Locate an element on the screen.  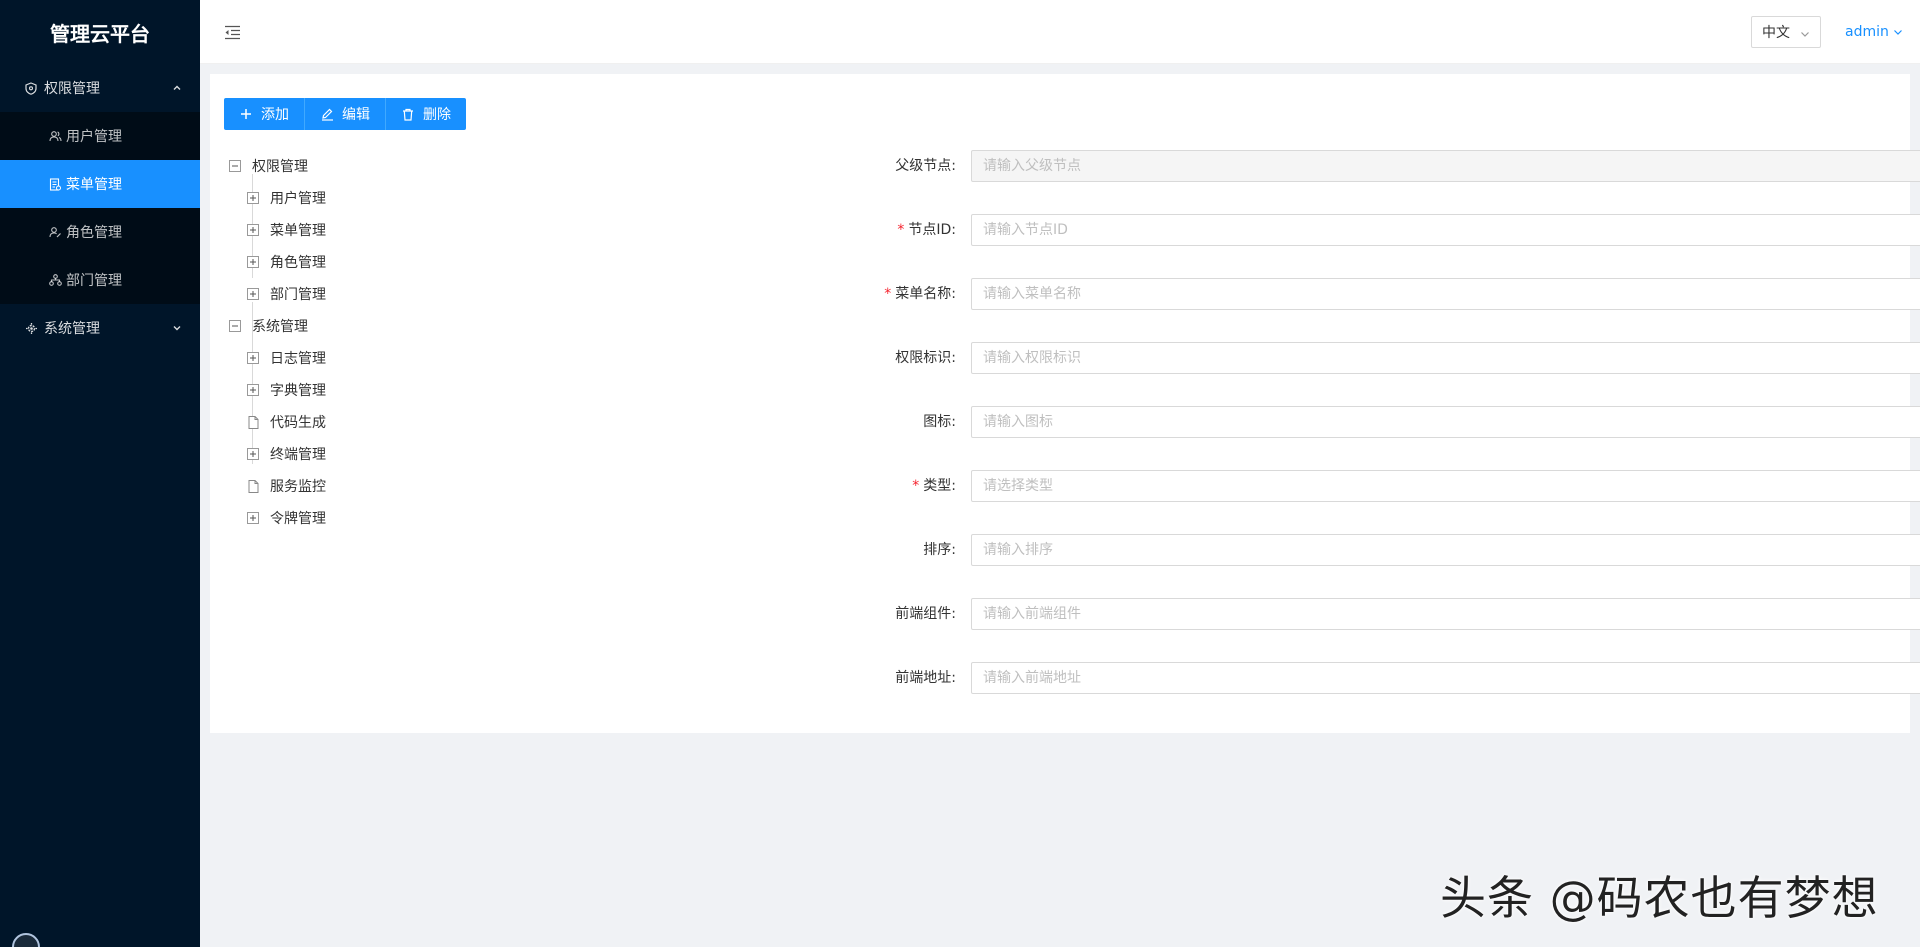
tree-node-logs: 日志管理 is located at coordinates (428, 358).